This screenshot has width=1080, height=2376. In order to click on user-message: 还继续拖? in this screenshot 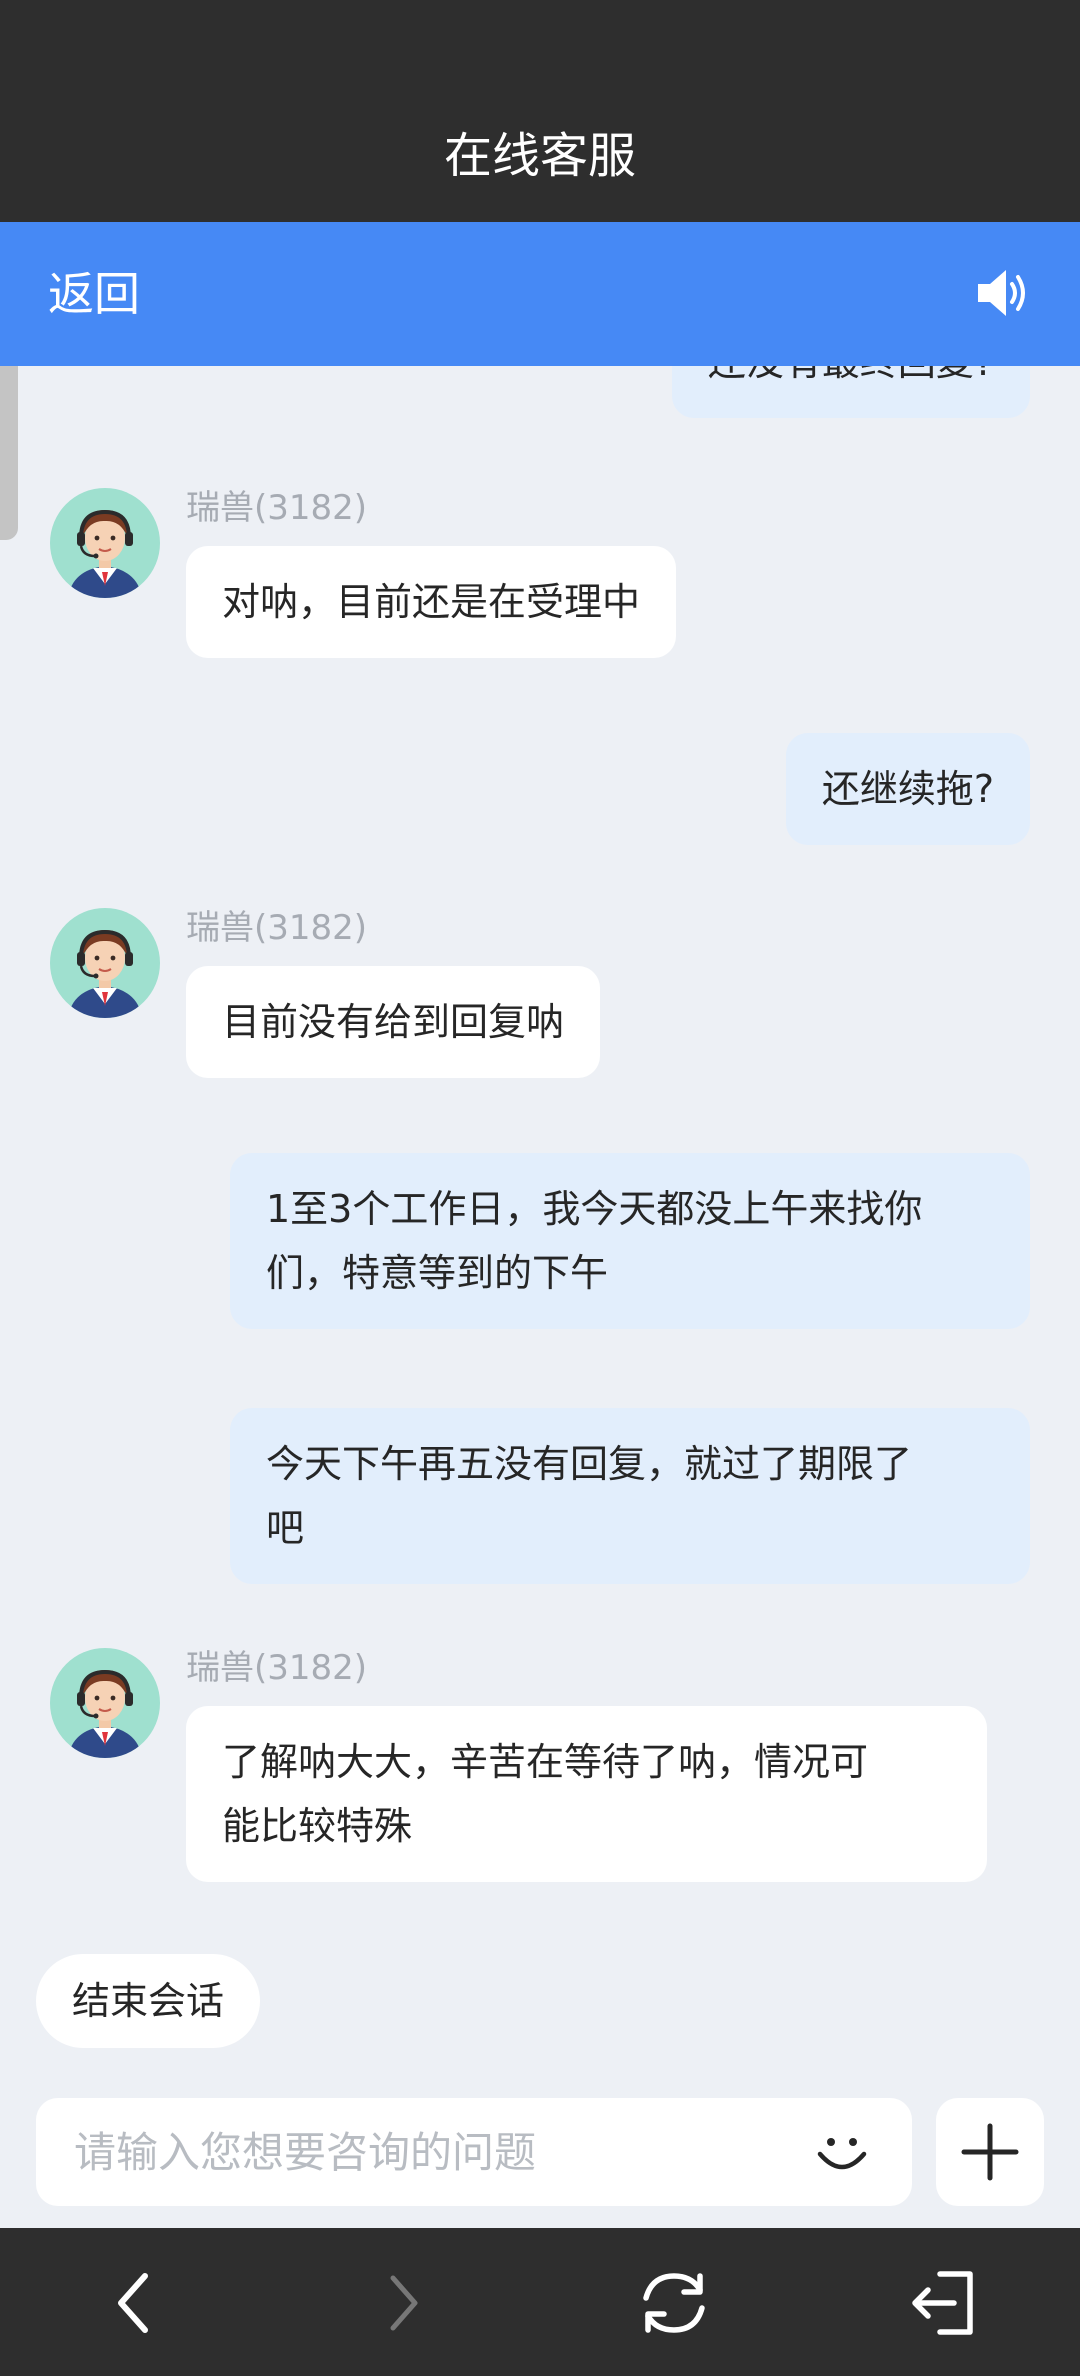, I will do `click(907, 789)`.